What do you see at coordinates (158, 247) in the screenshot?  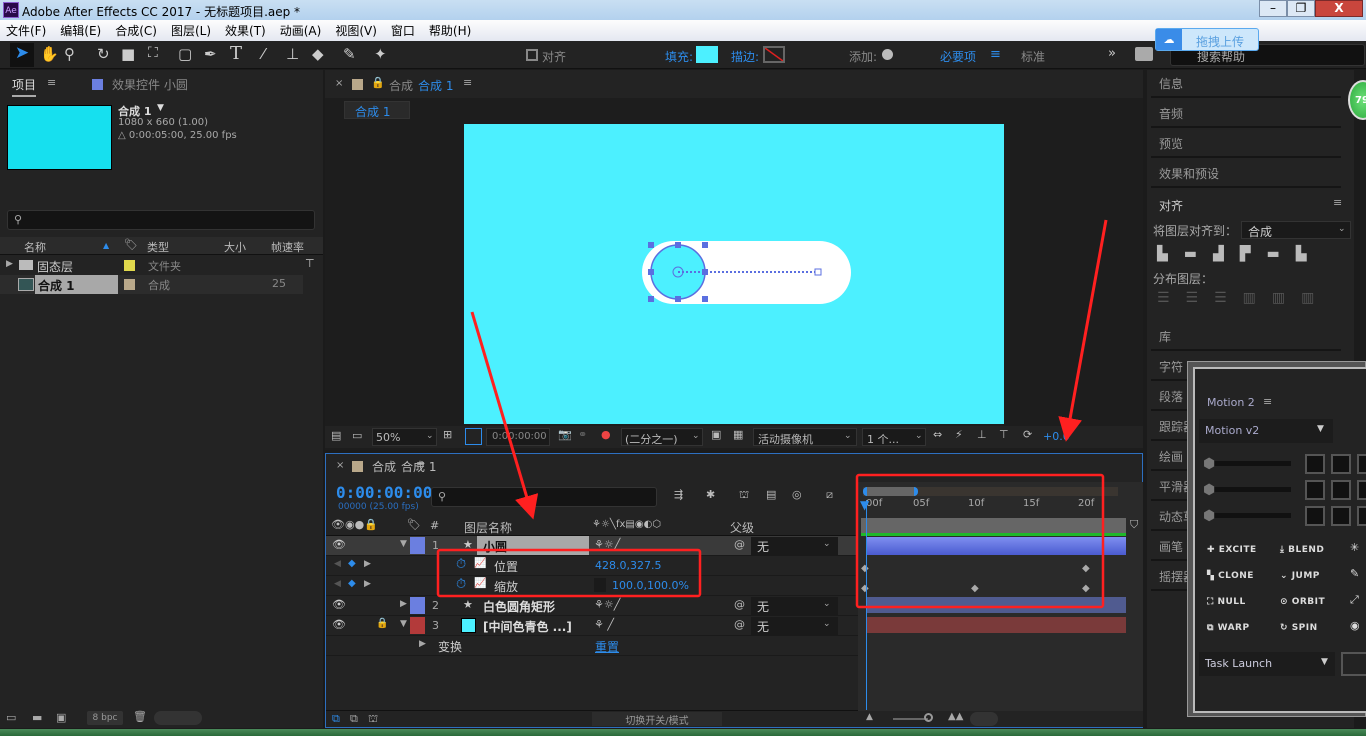 I see `col-type: 类型` at bounding box center [158, 247].